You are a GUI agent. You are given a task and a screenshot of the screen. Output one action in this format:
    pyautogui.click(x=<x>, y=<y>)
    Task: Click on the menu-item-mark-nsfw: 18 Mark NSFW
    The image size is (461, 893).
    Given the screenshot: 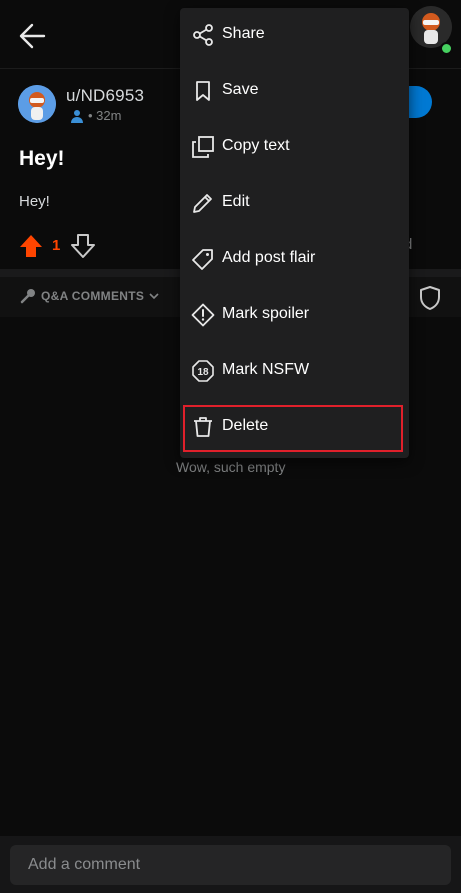 What is the action you would take?
    pyautogui.click(x=294, y=372)
    